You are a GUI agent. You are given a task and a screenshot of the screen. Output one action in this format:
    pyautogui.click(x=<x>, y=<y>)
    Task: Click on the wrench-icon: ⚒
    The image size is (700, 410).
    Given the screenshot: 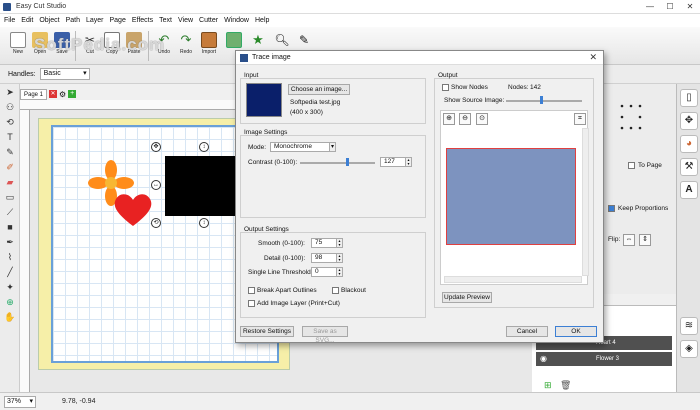 What is the action you would take?
    pyautogui.click(x=689, y=167)
    